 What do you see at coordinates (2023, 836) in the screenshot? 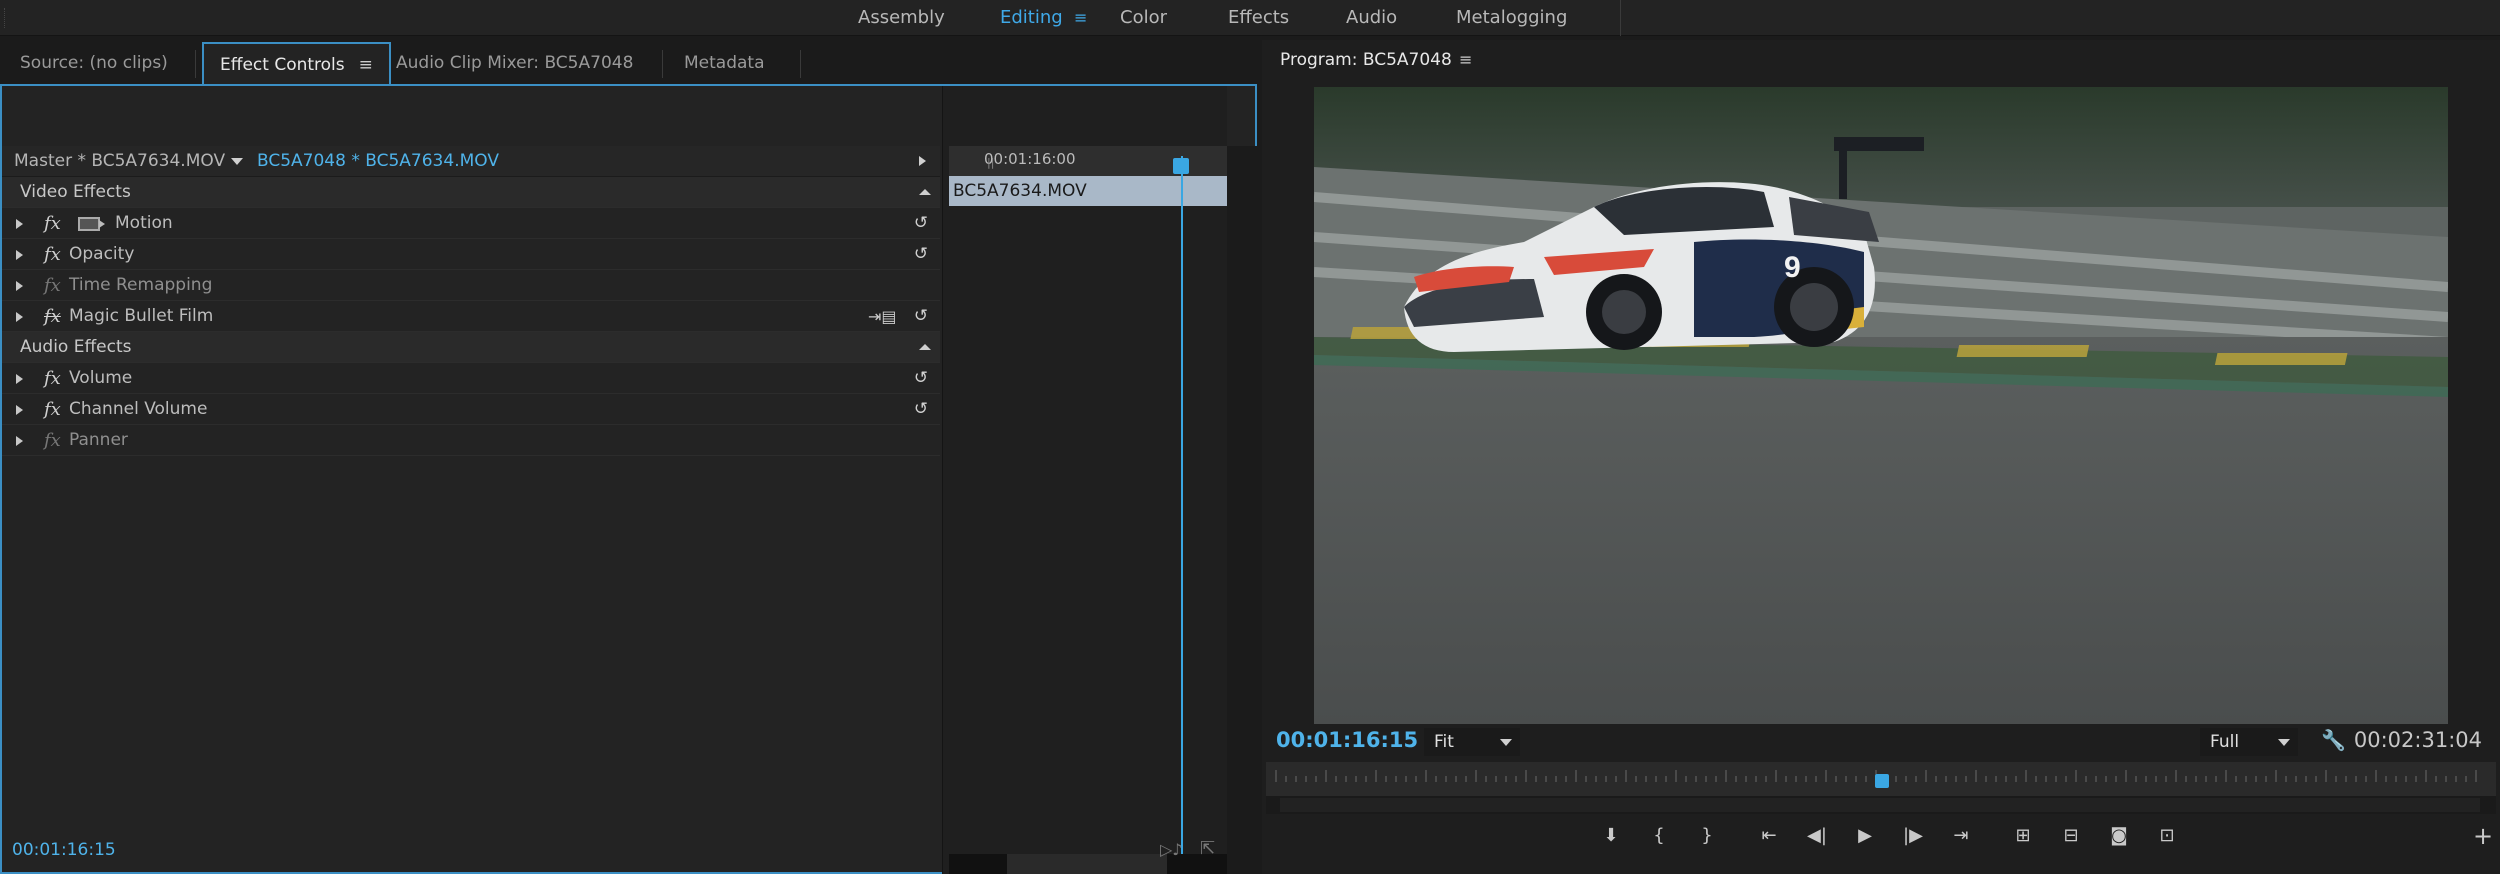
I see `lift-button: ⊞` at bounding box center [2023, 836].